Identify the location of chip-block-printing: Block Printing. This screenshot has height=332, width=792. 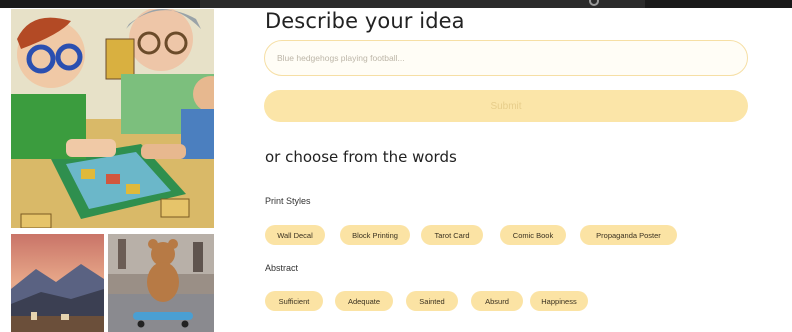
(375, 235).